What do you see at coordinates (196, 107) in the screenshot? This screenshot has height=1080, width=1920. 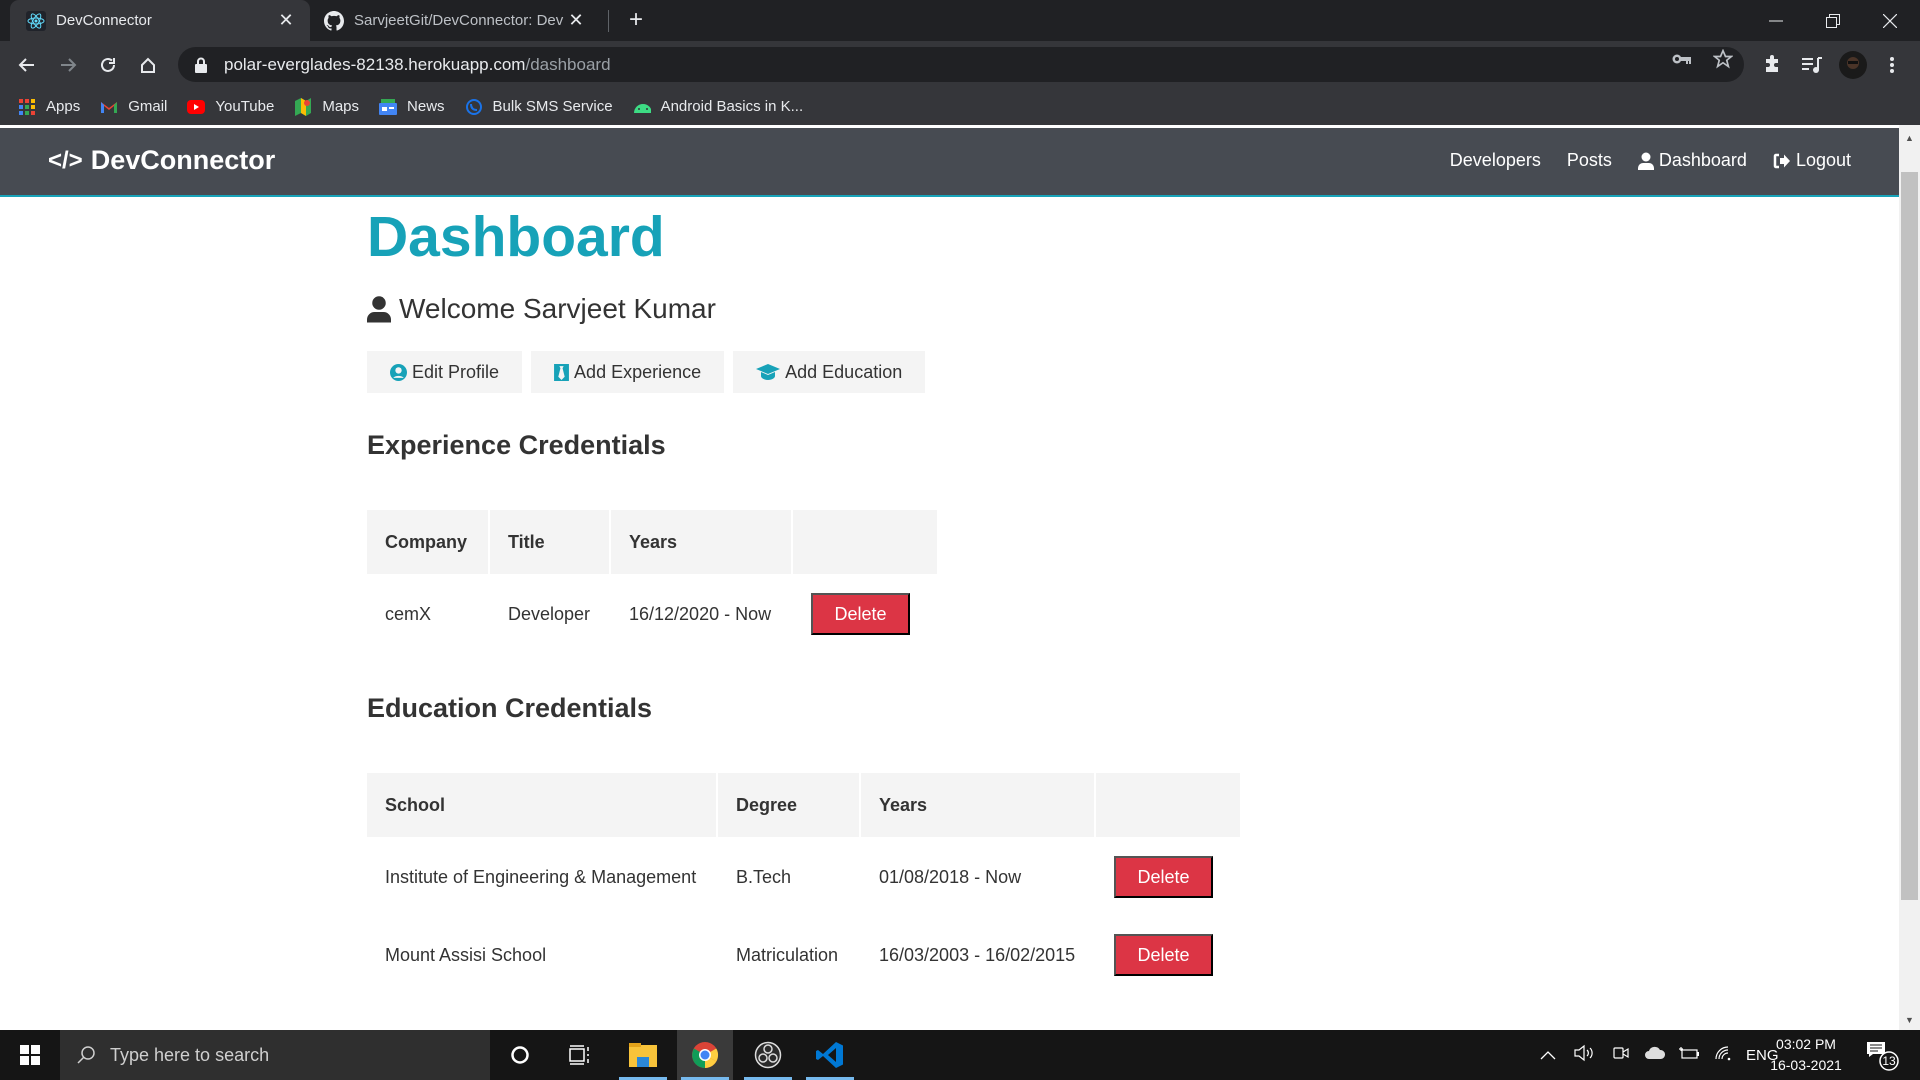 I see `youtube-icon` at bounding box center [196, 107].